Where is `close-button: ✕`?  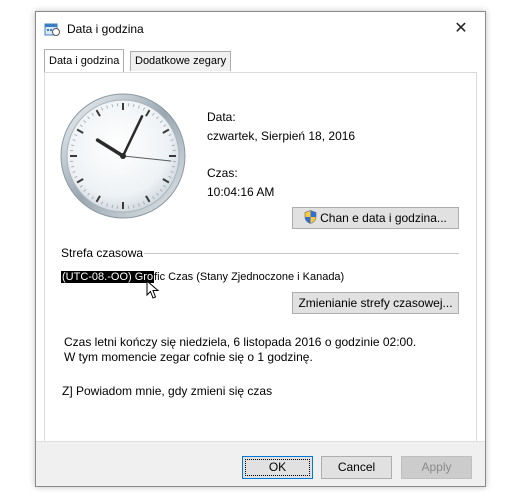
close-button: ✕ is located at coordinates (461, 29).